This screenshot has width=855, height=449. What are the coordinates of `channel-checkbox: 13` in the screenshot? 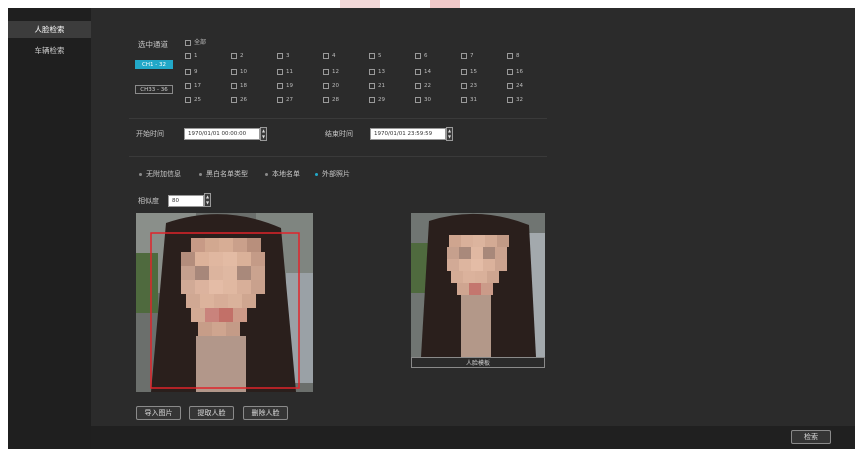 It's located at (389, 72).